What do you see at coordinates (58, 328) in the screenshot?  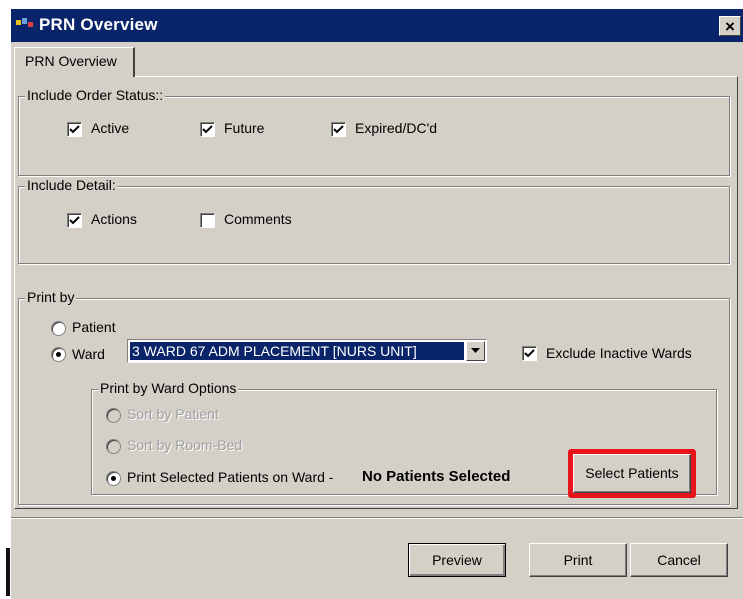 I see `patient-radio` at bounding box center [58, 328].